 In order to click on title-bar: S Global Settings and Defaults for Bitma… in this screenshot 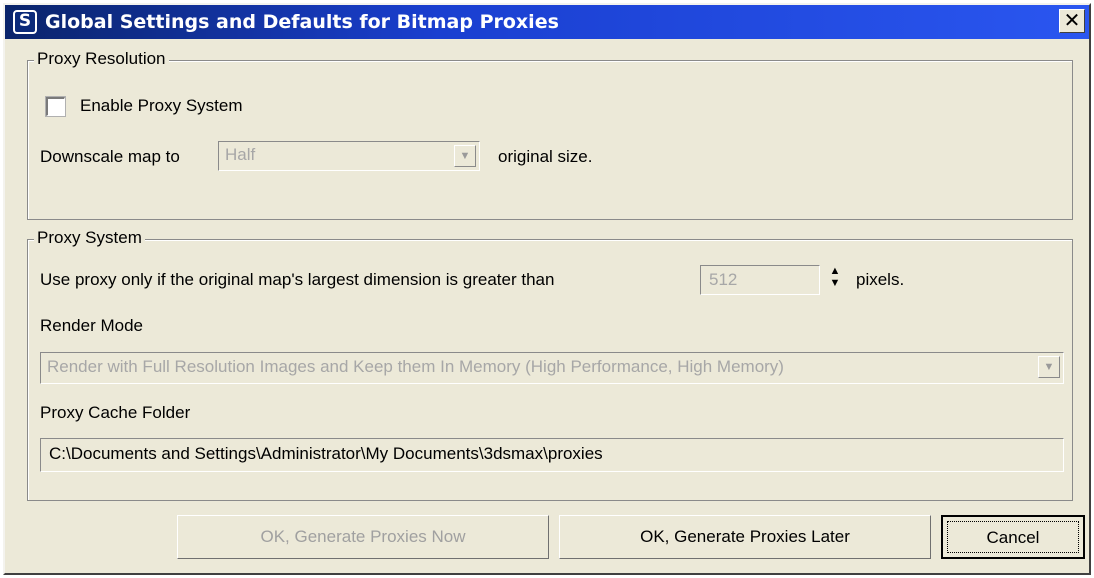, I will do `click(547, 22)`.